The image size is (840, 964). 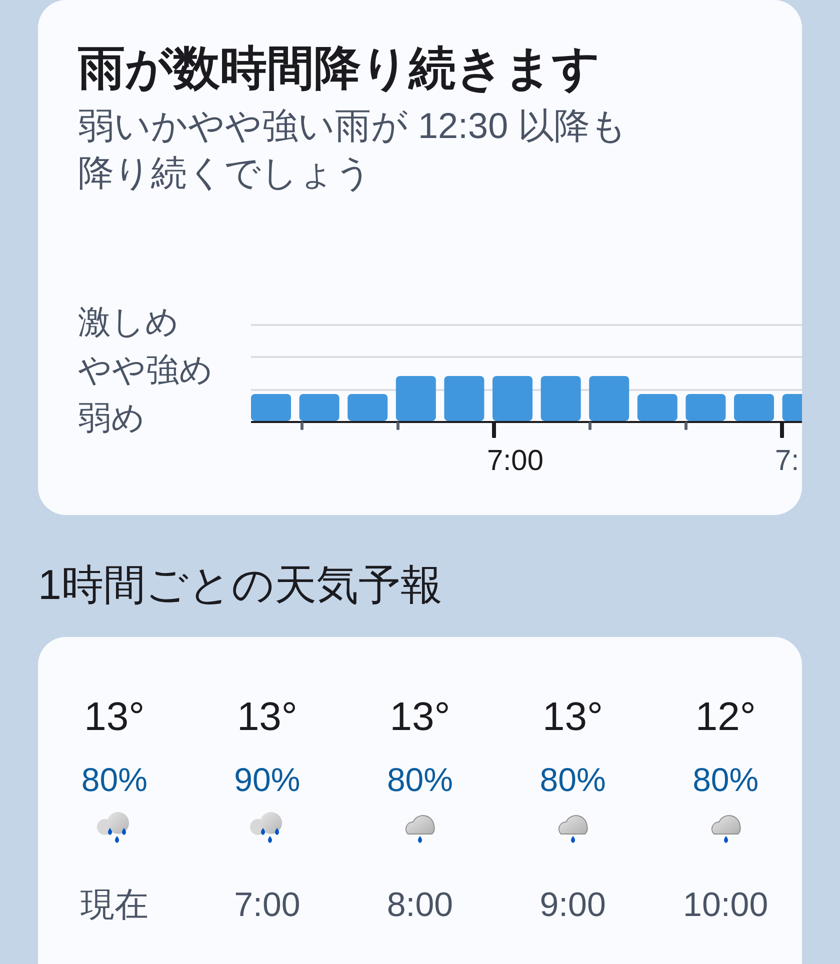 What do you see at coordinates (725, 717) in the screenshot?
I see `temperature: 12°` at bounding box center [725, 717].